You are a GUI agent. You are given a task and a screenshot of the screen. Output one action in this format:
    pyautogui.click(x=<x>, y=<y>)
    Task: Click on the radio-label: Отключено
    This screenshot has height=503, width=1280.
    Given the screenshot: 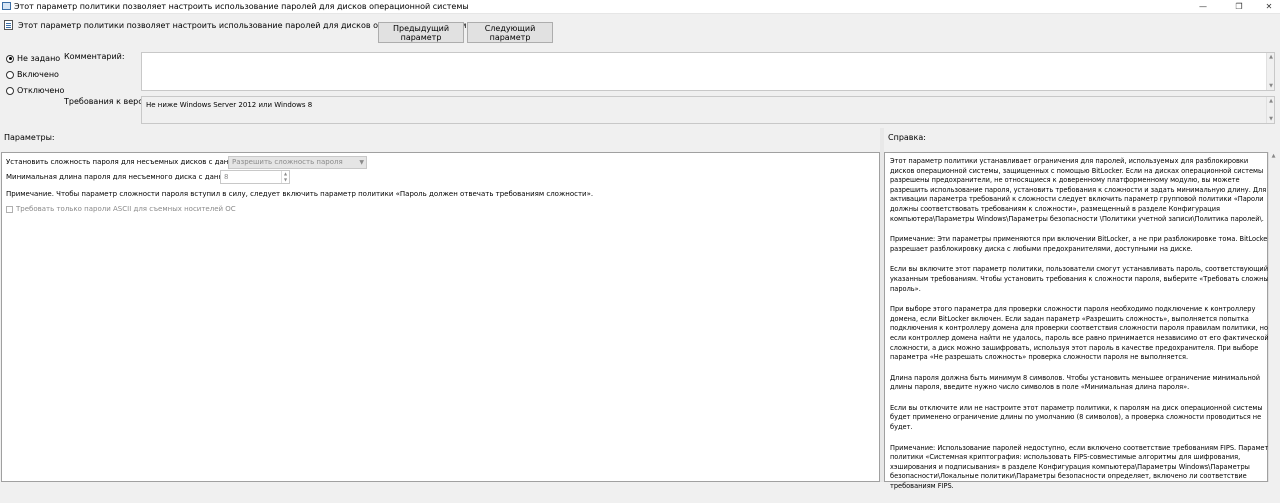 What is the action you would take?
    pyautogui.click(x=41, y=90)
    